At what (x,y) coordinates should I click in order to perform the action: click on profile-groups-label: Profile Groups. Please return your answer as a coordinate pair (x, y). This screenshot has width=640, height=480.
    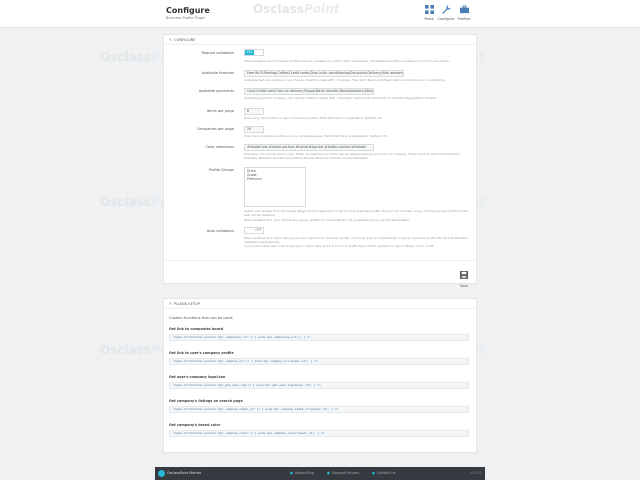
    Looking at the image, I should click on (221, 170).